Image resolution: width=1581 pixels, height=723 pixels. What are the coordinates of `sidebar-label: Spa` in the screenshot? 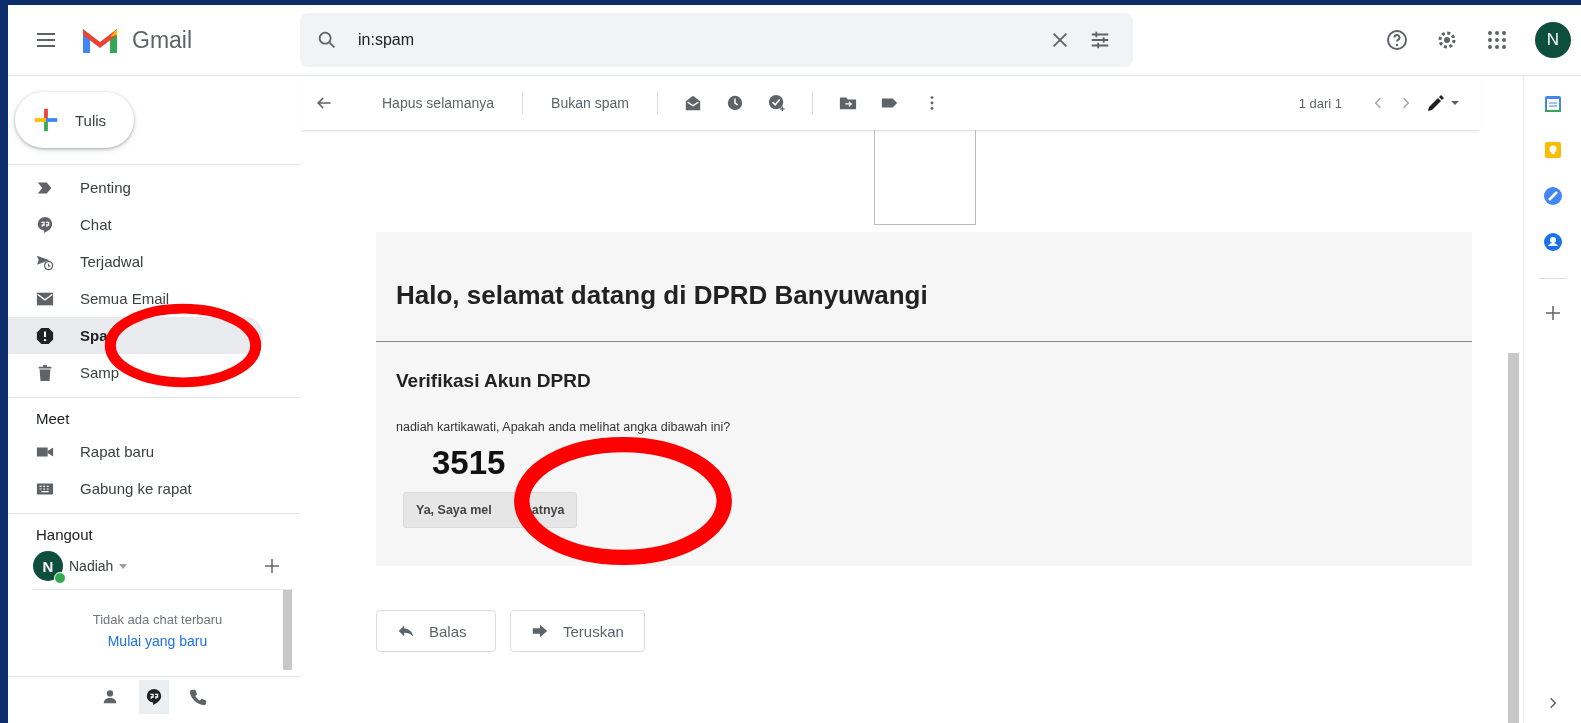 It's located at (94, 335).